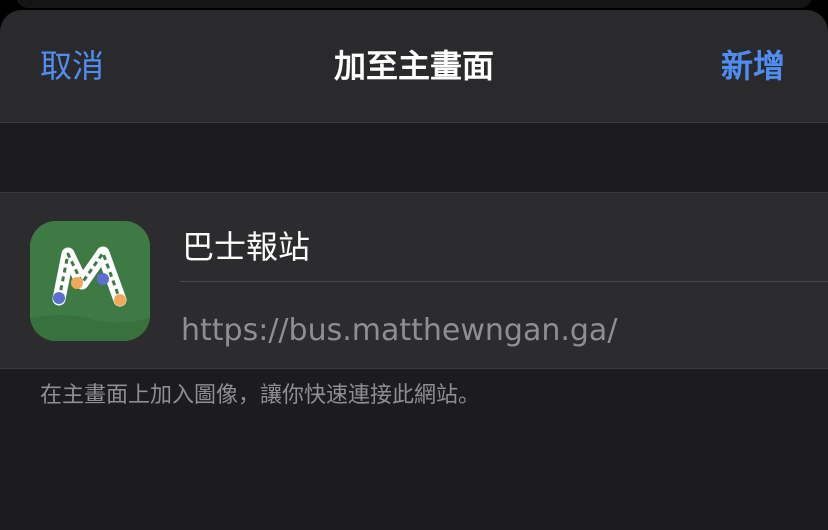  Describe the element at coordinates (414, 157) in the screenshot. I see `section-spacer` at that location.